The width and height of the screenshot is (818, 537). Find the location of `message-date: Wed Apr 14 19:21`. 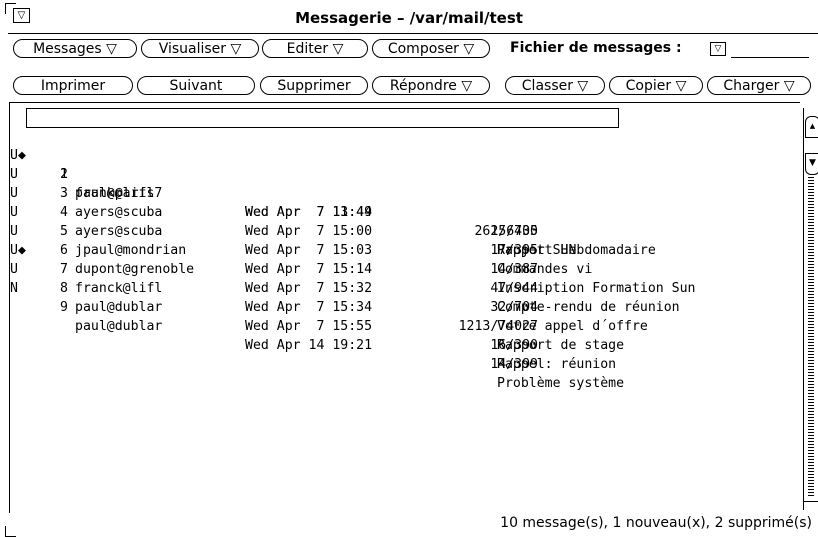

message-date: Wed Apr 14 19:21 is located at coordinates (309, 345).